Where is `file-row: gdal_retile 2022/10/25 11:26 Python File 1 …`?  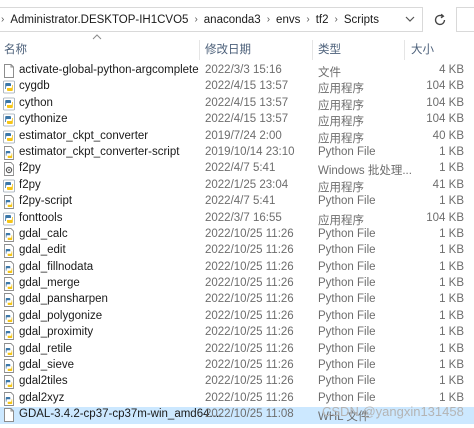 file-row: gdal_retile 2022/10/25 11:26 Python File 1 … is located at coordinates (237, 350).